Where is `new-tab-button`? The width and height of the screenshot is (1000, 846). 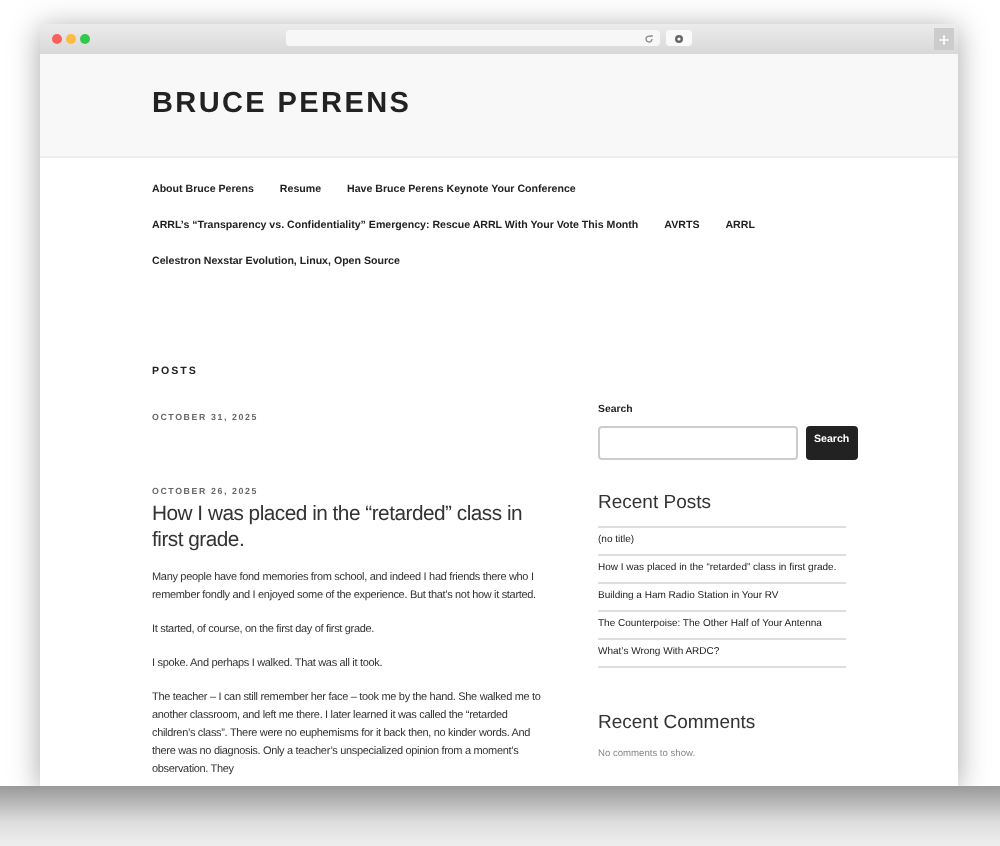 new-tab-button is located at coordinates (944, 39).